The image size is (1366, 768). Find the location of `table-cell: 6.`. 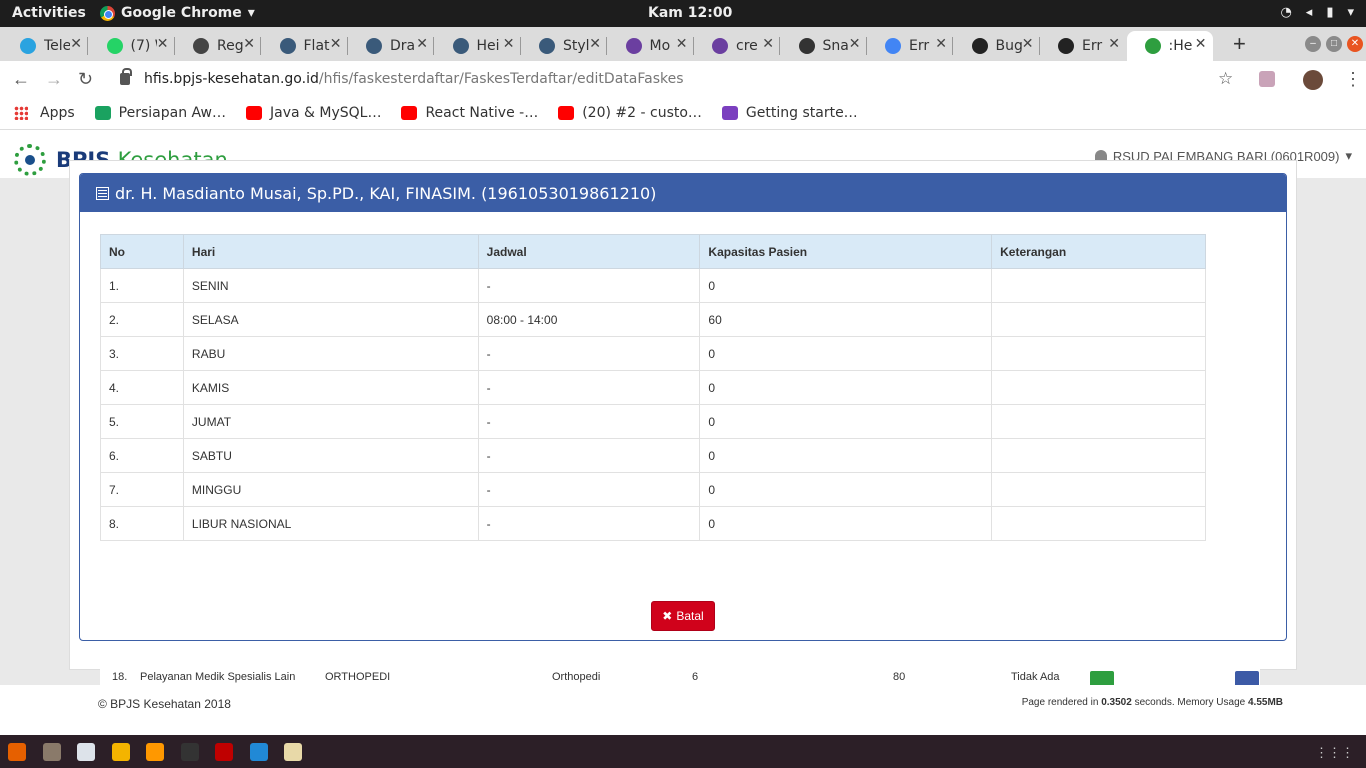

table-cell: 6. is located at coordinates (142, 455).